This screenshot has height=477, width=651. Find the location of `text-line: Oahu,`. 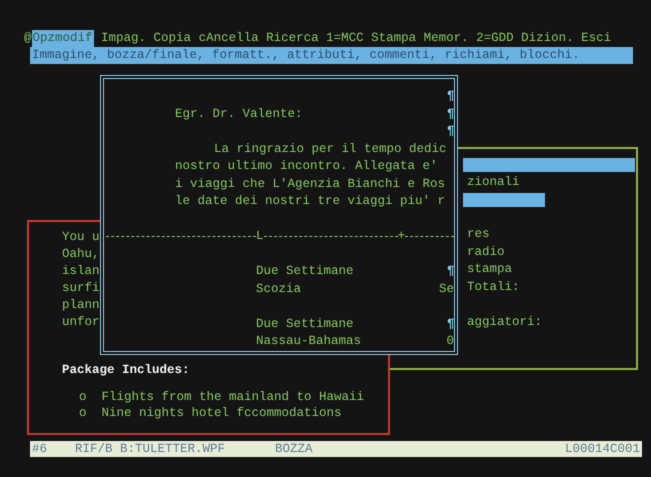

text-line: Oahu, is located at coordinates (81, 254).